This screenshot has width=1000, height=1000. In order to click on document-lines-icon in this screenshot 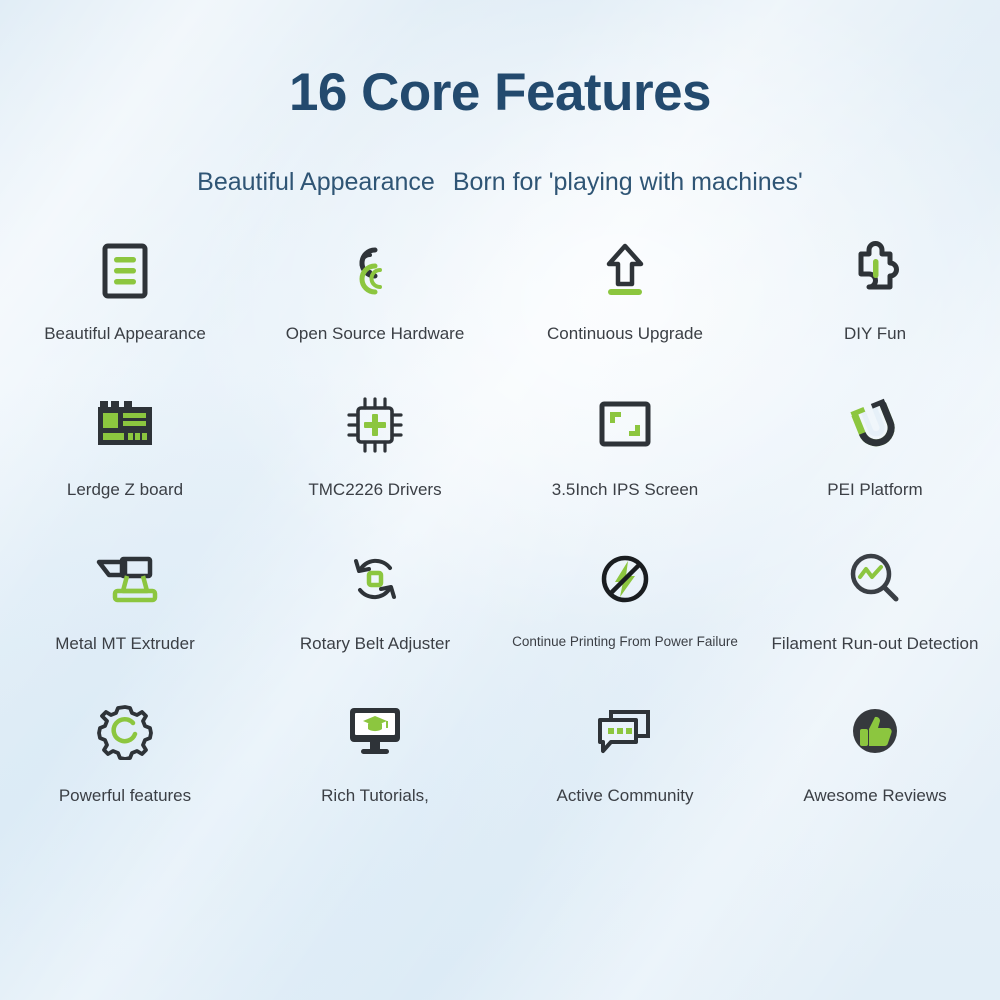, I will do `click(125, 271)`.